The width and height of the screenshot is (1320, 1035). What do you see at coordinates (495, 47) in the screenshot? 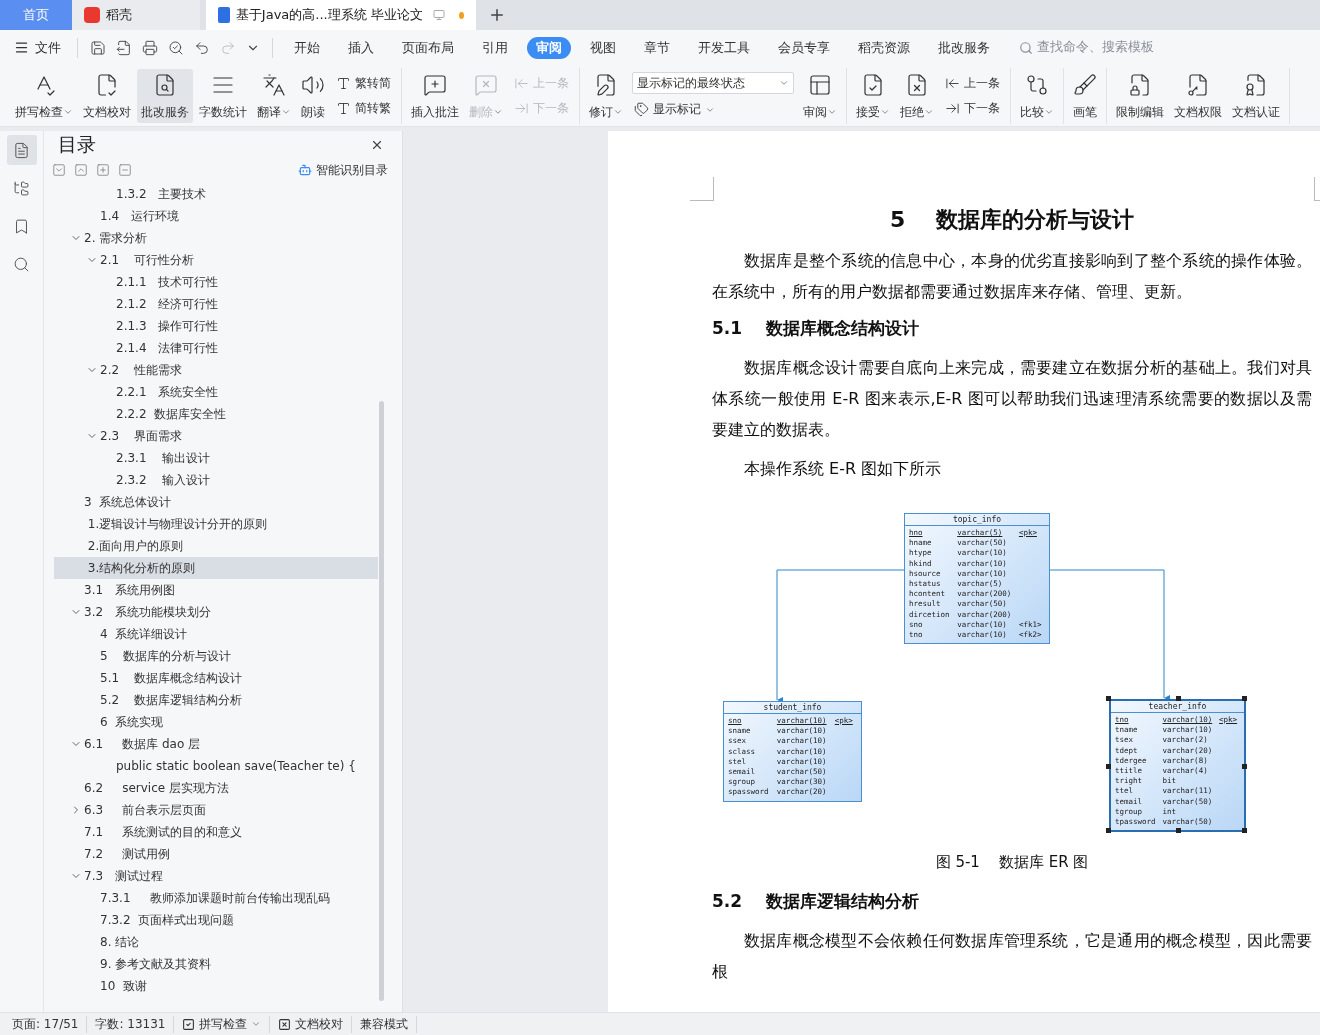
I see `ribbon-tab: 引用` at bounding box center [495, 47].